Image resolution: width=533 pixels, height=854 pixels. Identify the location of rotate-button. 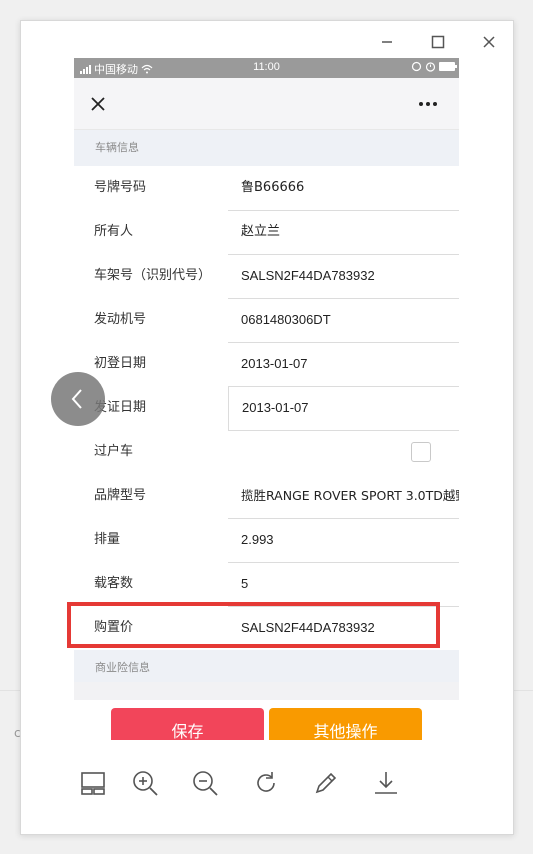
(266, 783).